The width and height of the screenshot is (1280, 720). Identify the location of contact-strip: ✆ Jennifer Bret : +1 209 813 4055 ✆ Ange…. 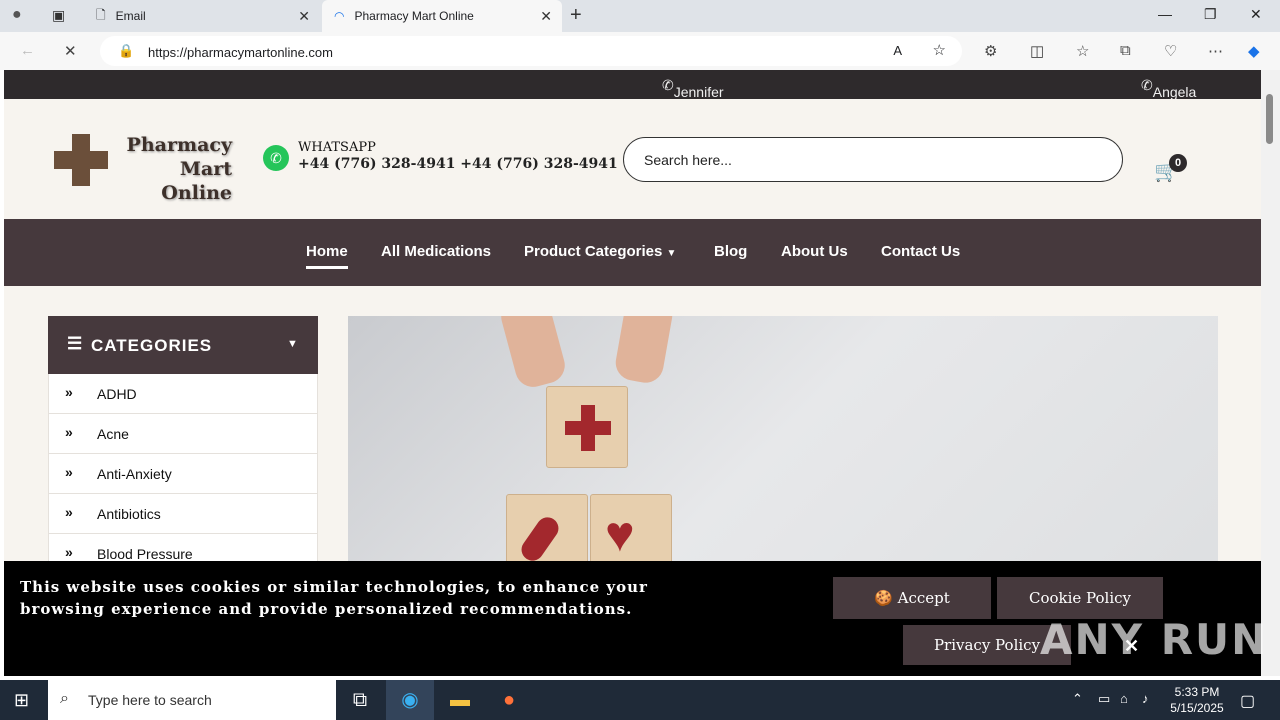
(632, 117).